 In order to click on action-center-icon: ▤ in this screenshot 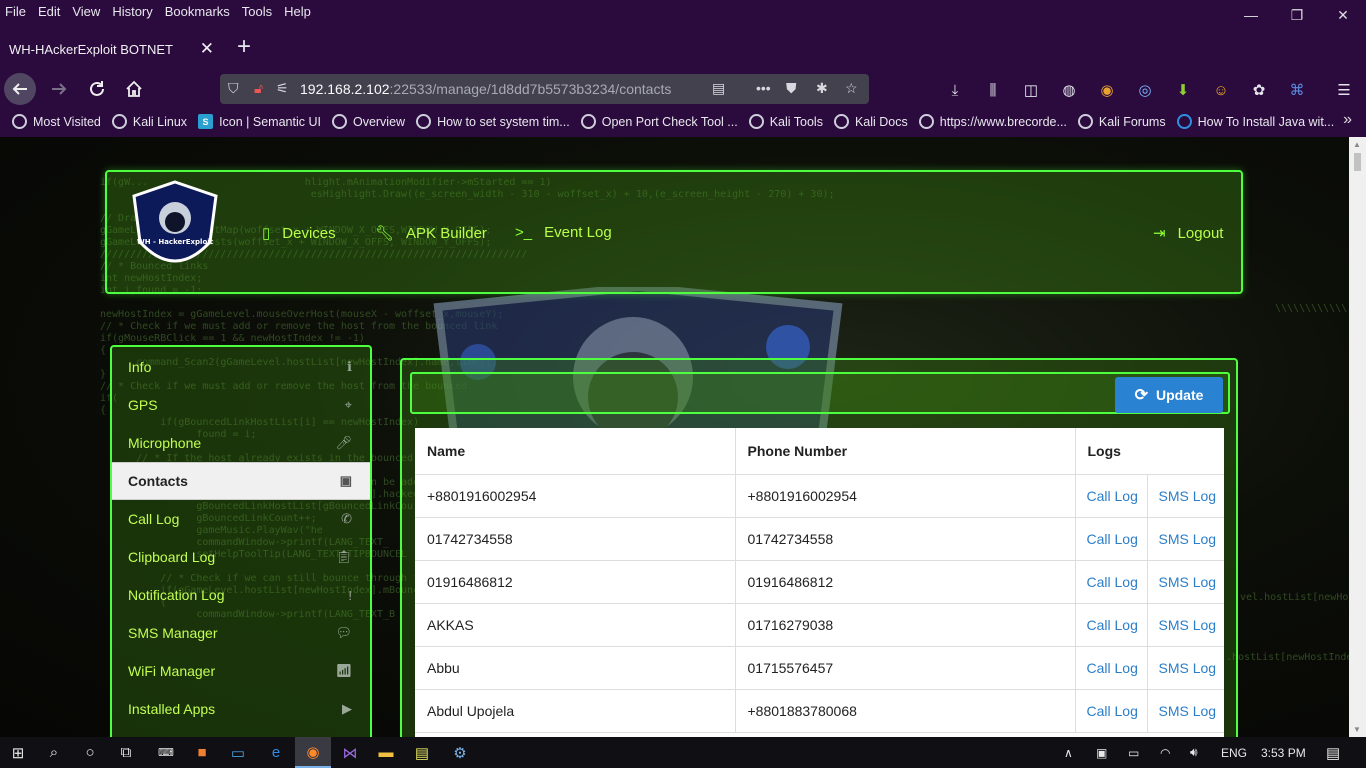, I will do `click(1333, 752)`.